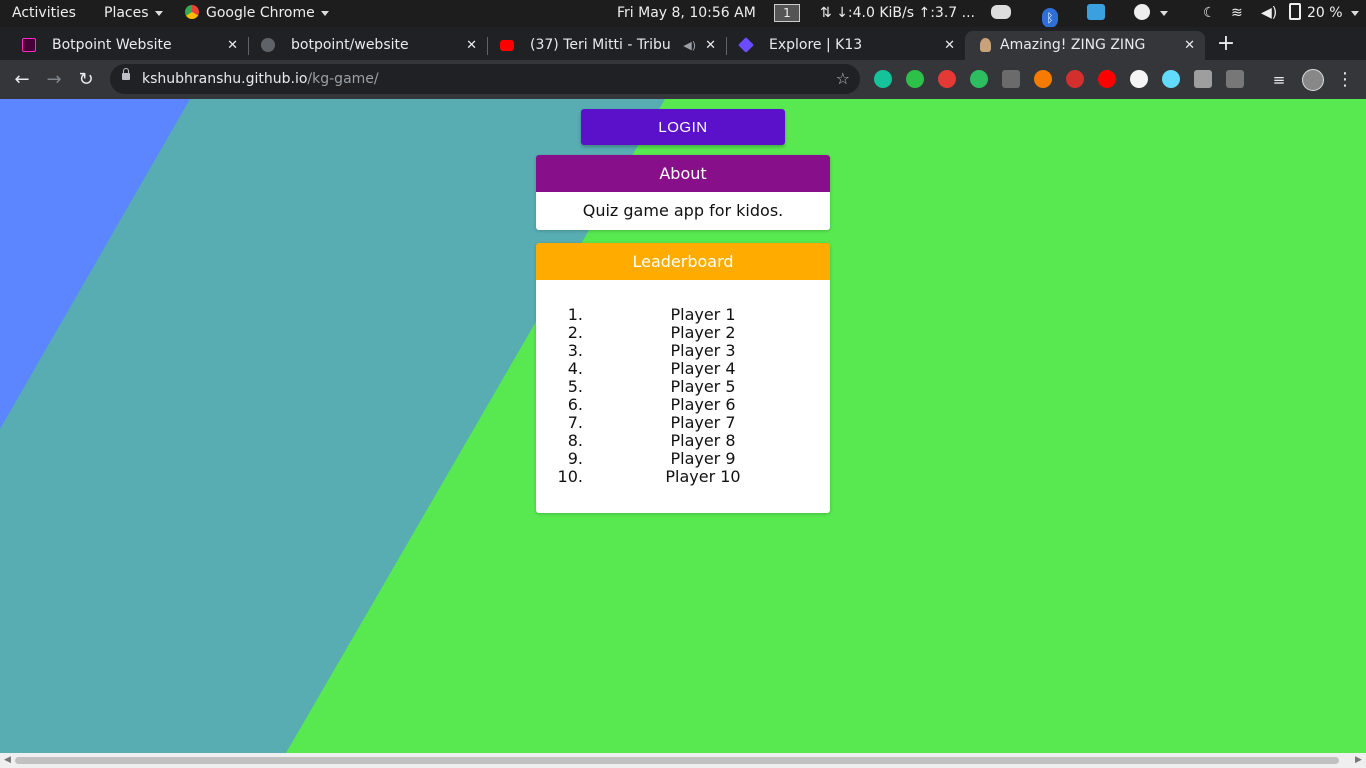 The image size is (1366, 768). I want to click on leaderboard-player-name: Player 10, so click(703, 476).